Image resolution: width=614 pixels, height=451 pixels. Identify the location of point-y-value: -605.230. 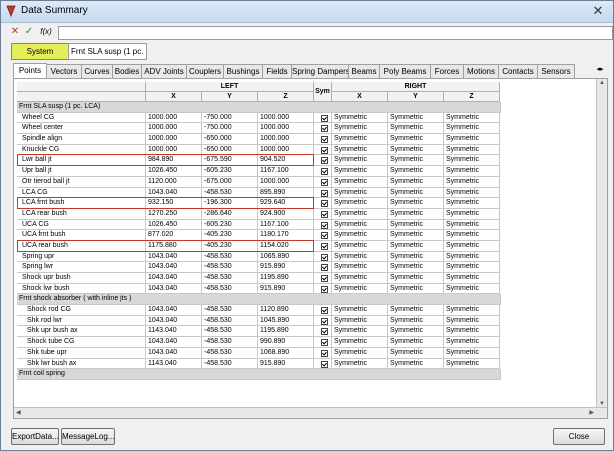
(230, 171).